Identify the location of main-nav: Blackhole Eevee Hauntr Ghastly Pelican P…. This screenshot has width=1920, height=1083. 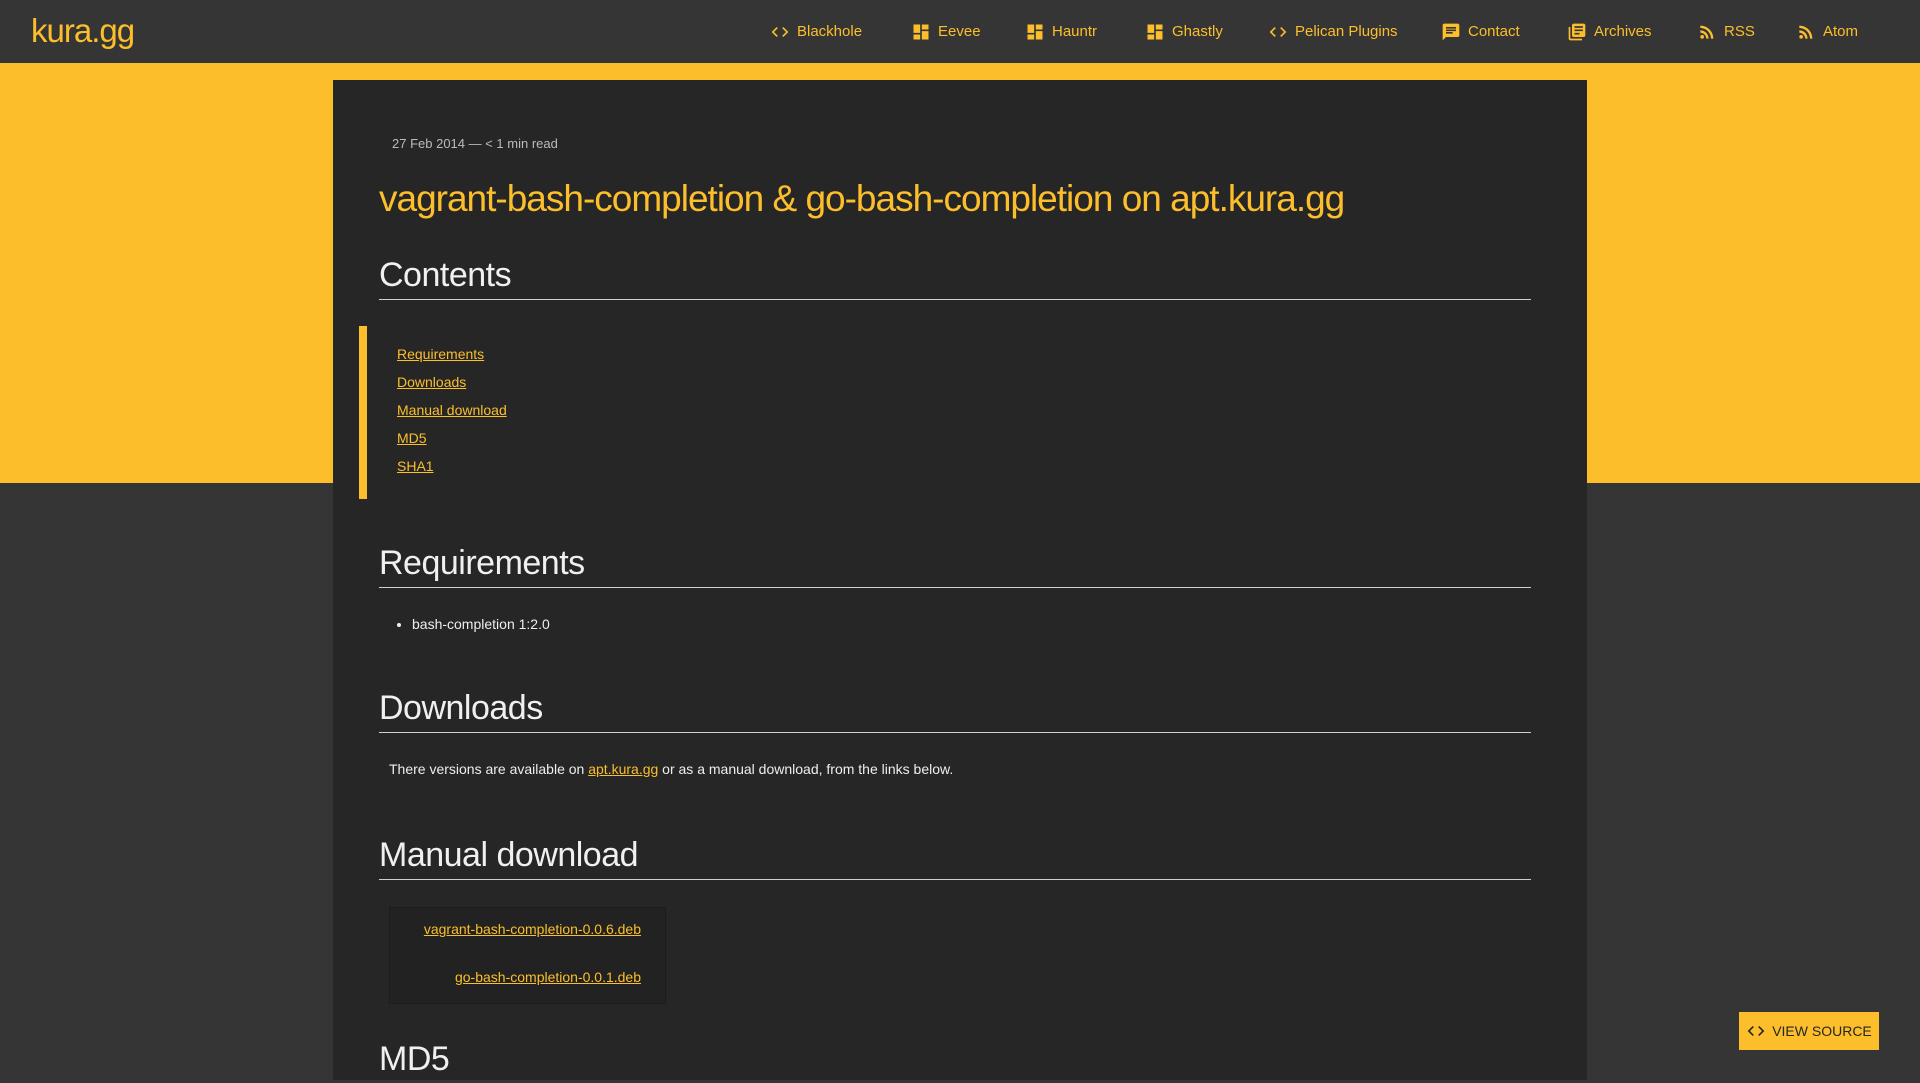
(960, 31).